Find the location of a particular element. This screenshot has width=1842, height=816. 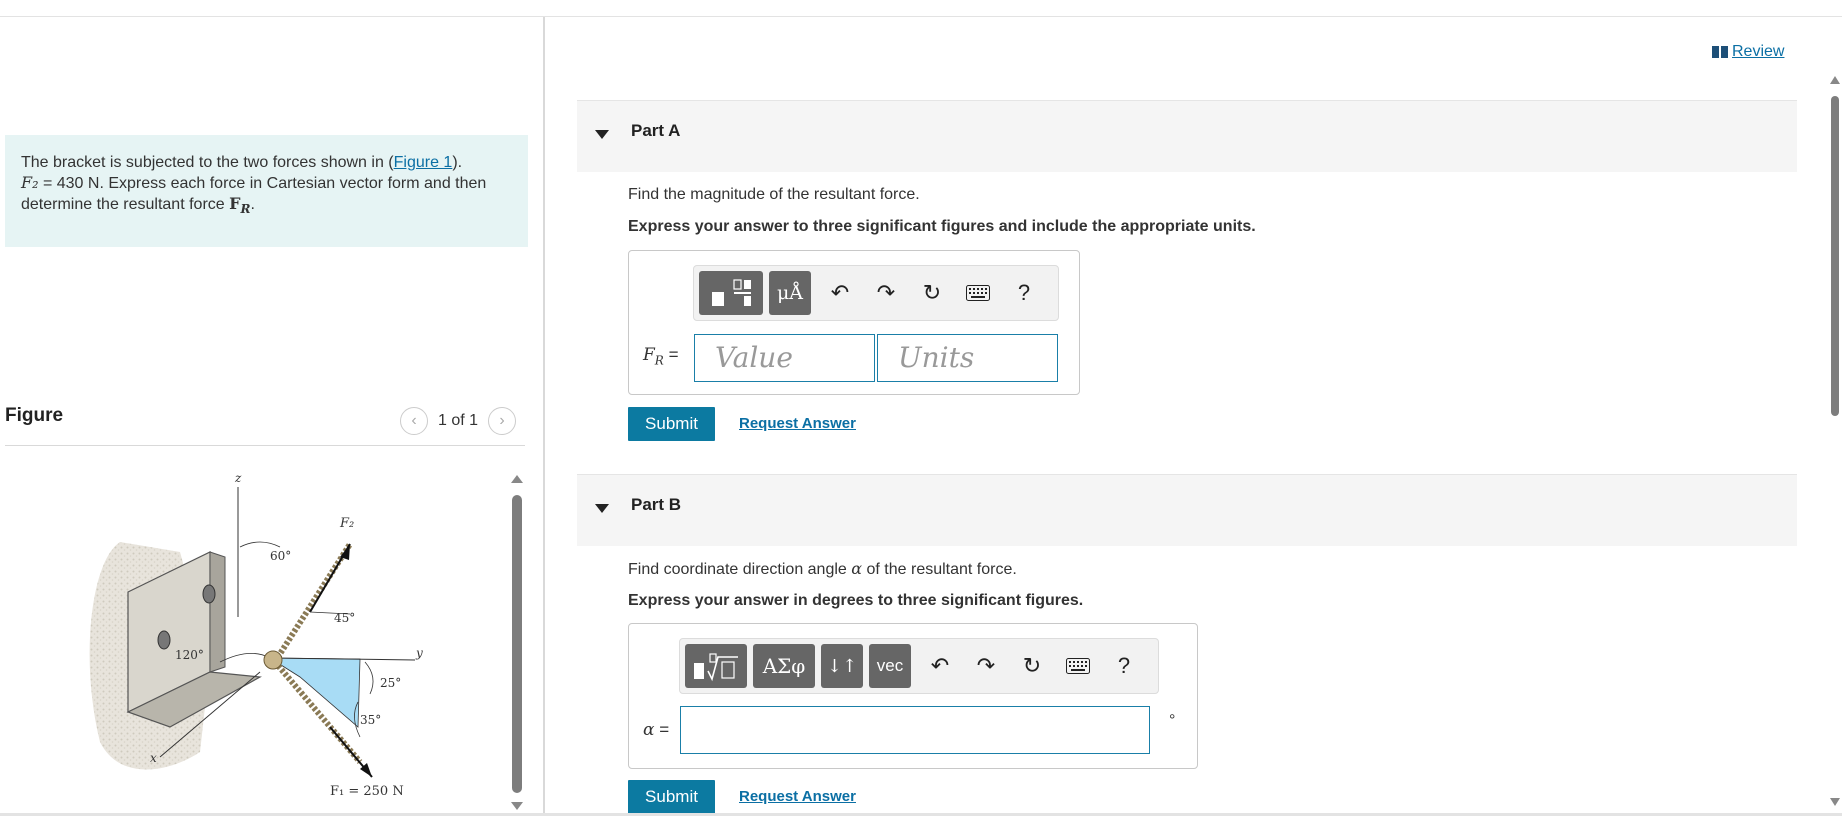

part-a-answer-box: μÅ ↶ ↷ ↻ ? FR = Value Units is located at coordinates (854, 322).